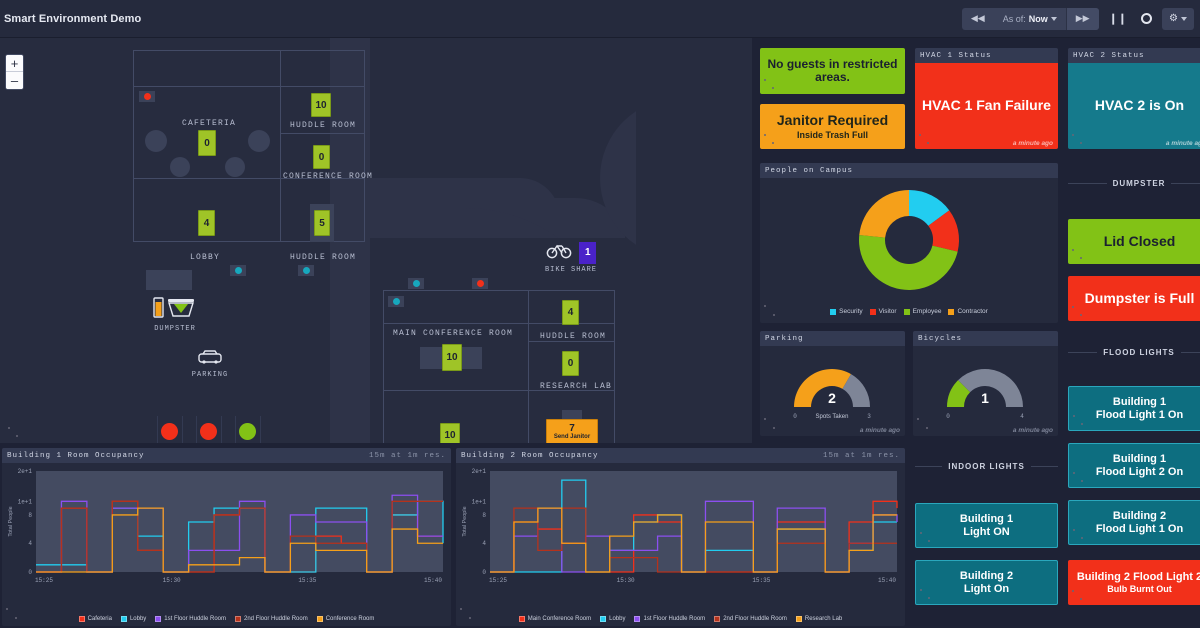 Image resolution: width=1200 pixels, height=628 pixels. What do you see at coordinates (1134, 106) in the screenshot?
I see `hvac2-status-tile: HVAC 2 is On a minute ago` at bounding box center [1134, 106].